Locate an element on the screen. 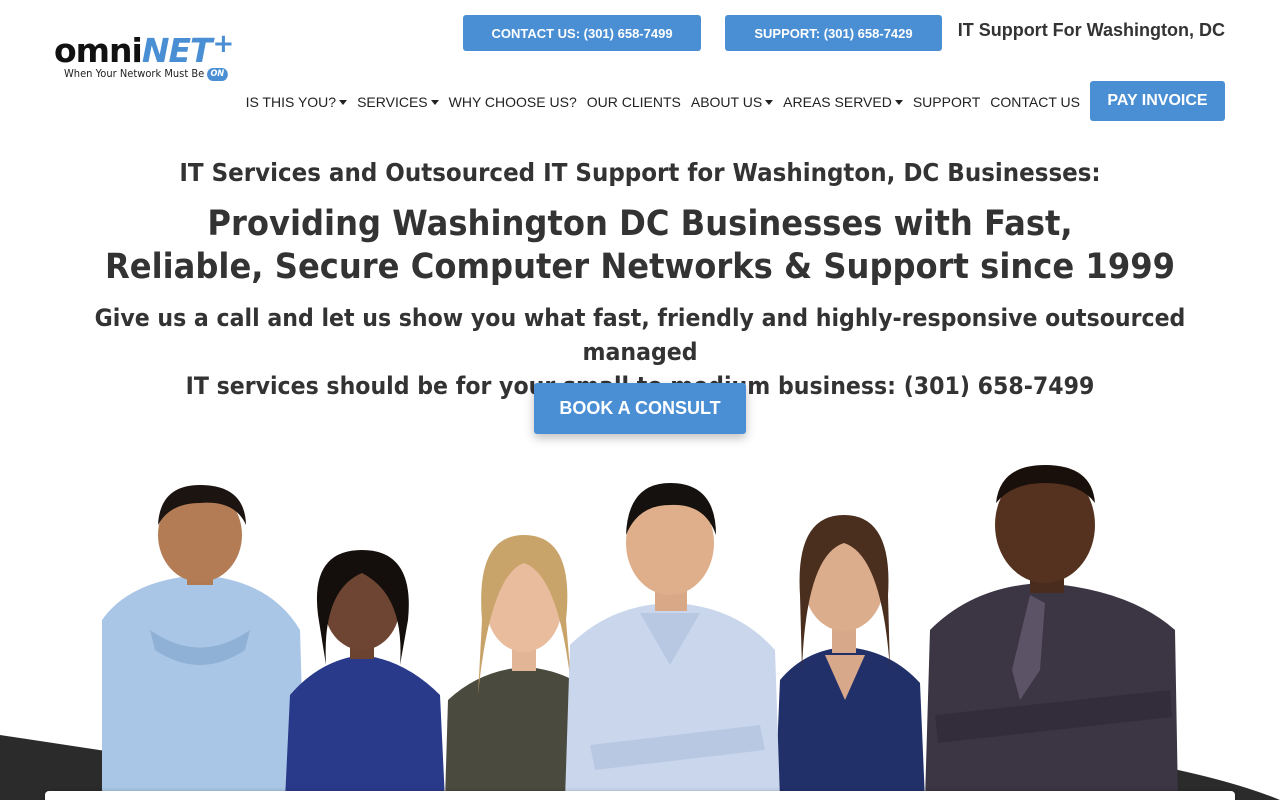  nav-item-areas-served: AREAS SERVED is located at coordinates (843, 102).